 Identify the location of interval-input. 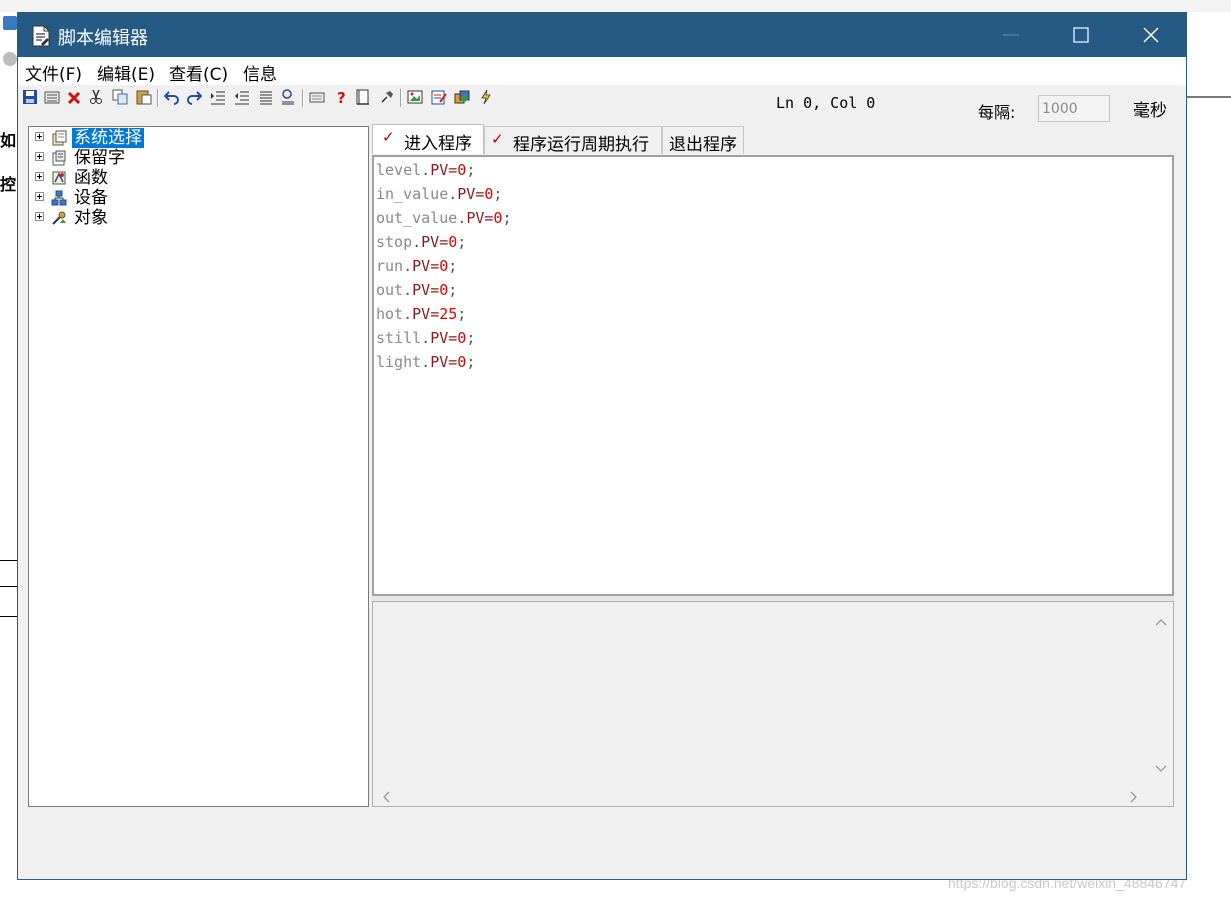
(1074, 108).